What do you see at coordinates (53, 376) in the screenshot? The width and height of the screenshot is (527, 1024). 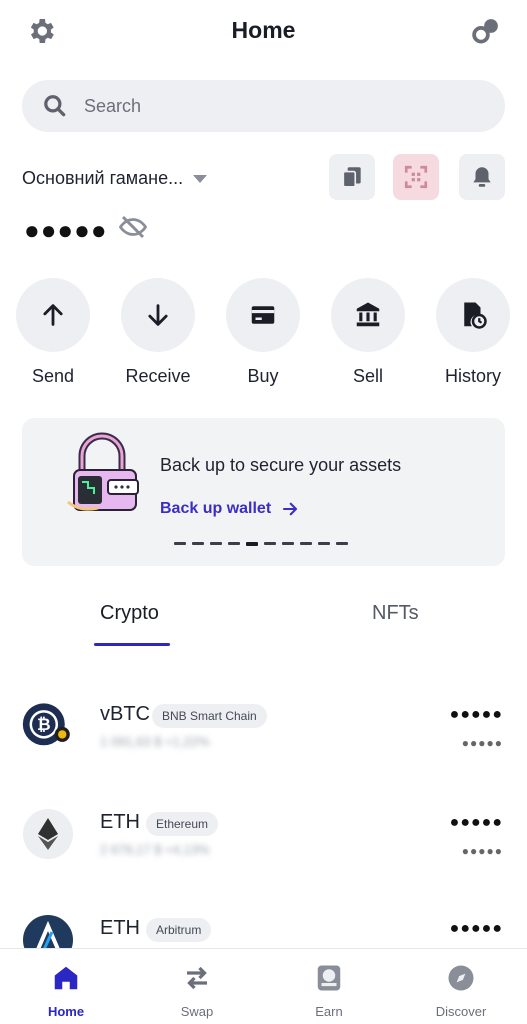 I see `send-label: Send` at bounding box center [53, 376].